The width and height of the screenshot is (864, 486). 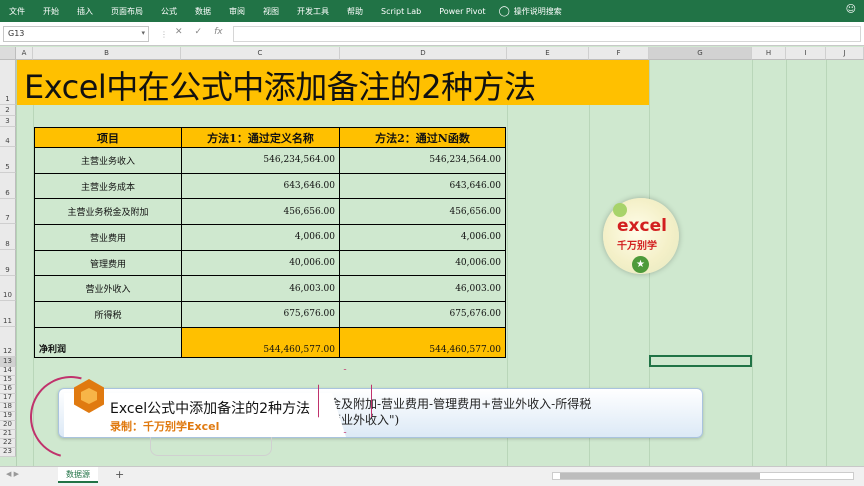 What do you see at coordinates (700, 53) in the screenshot?
I see `col-header-g: G` at bounding box center [700, 53].